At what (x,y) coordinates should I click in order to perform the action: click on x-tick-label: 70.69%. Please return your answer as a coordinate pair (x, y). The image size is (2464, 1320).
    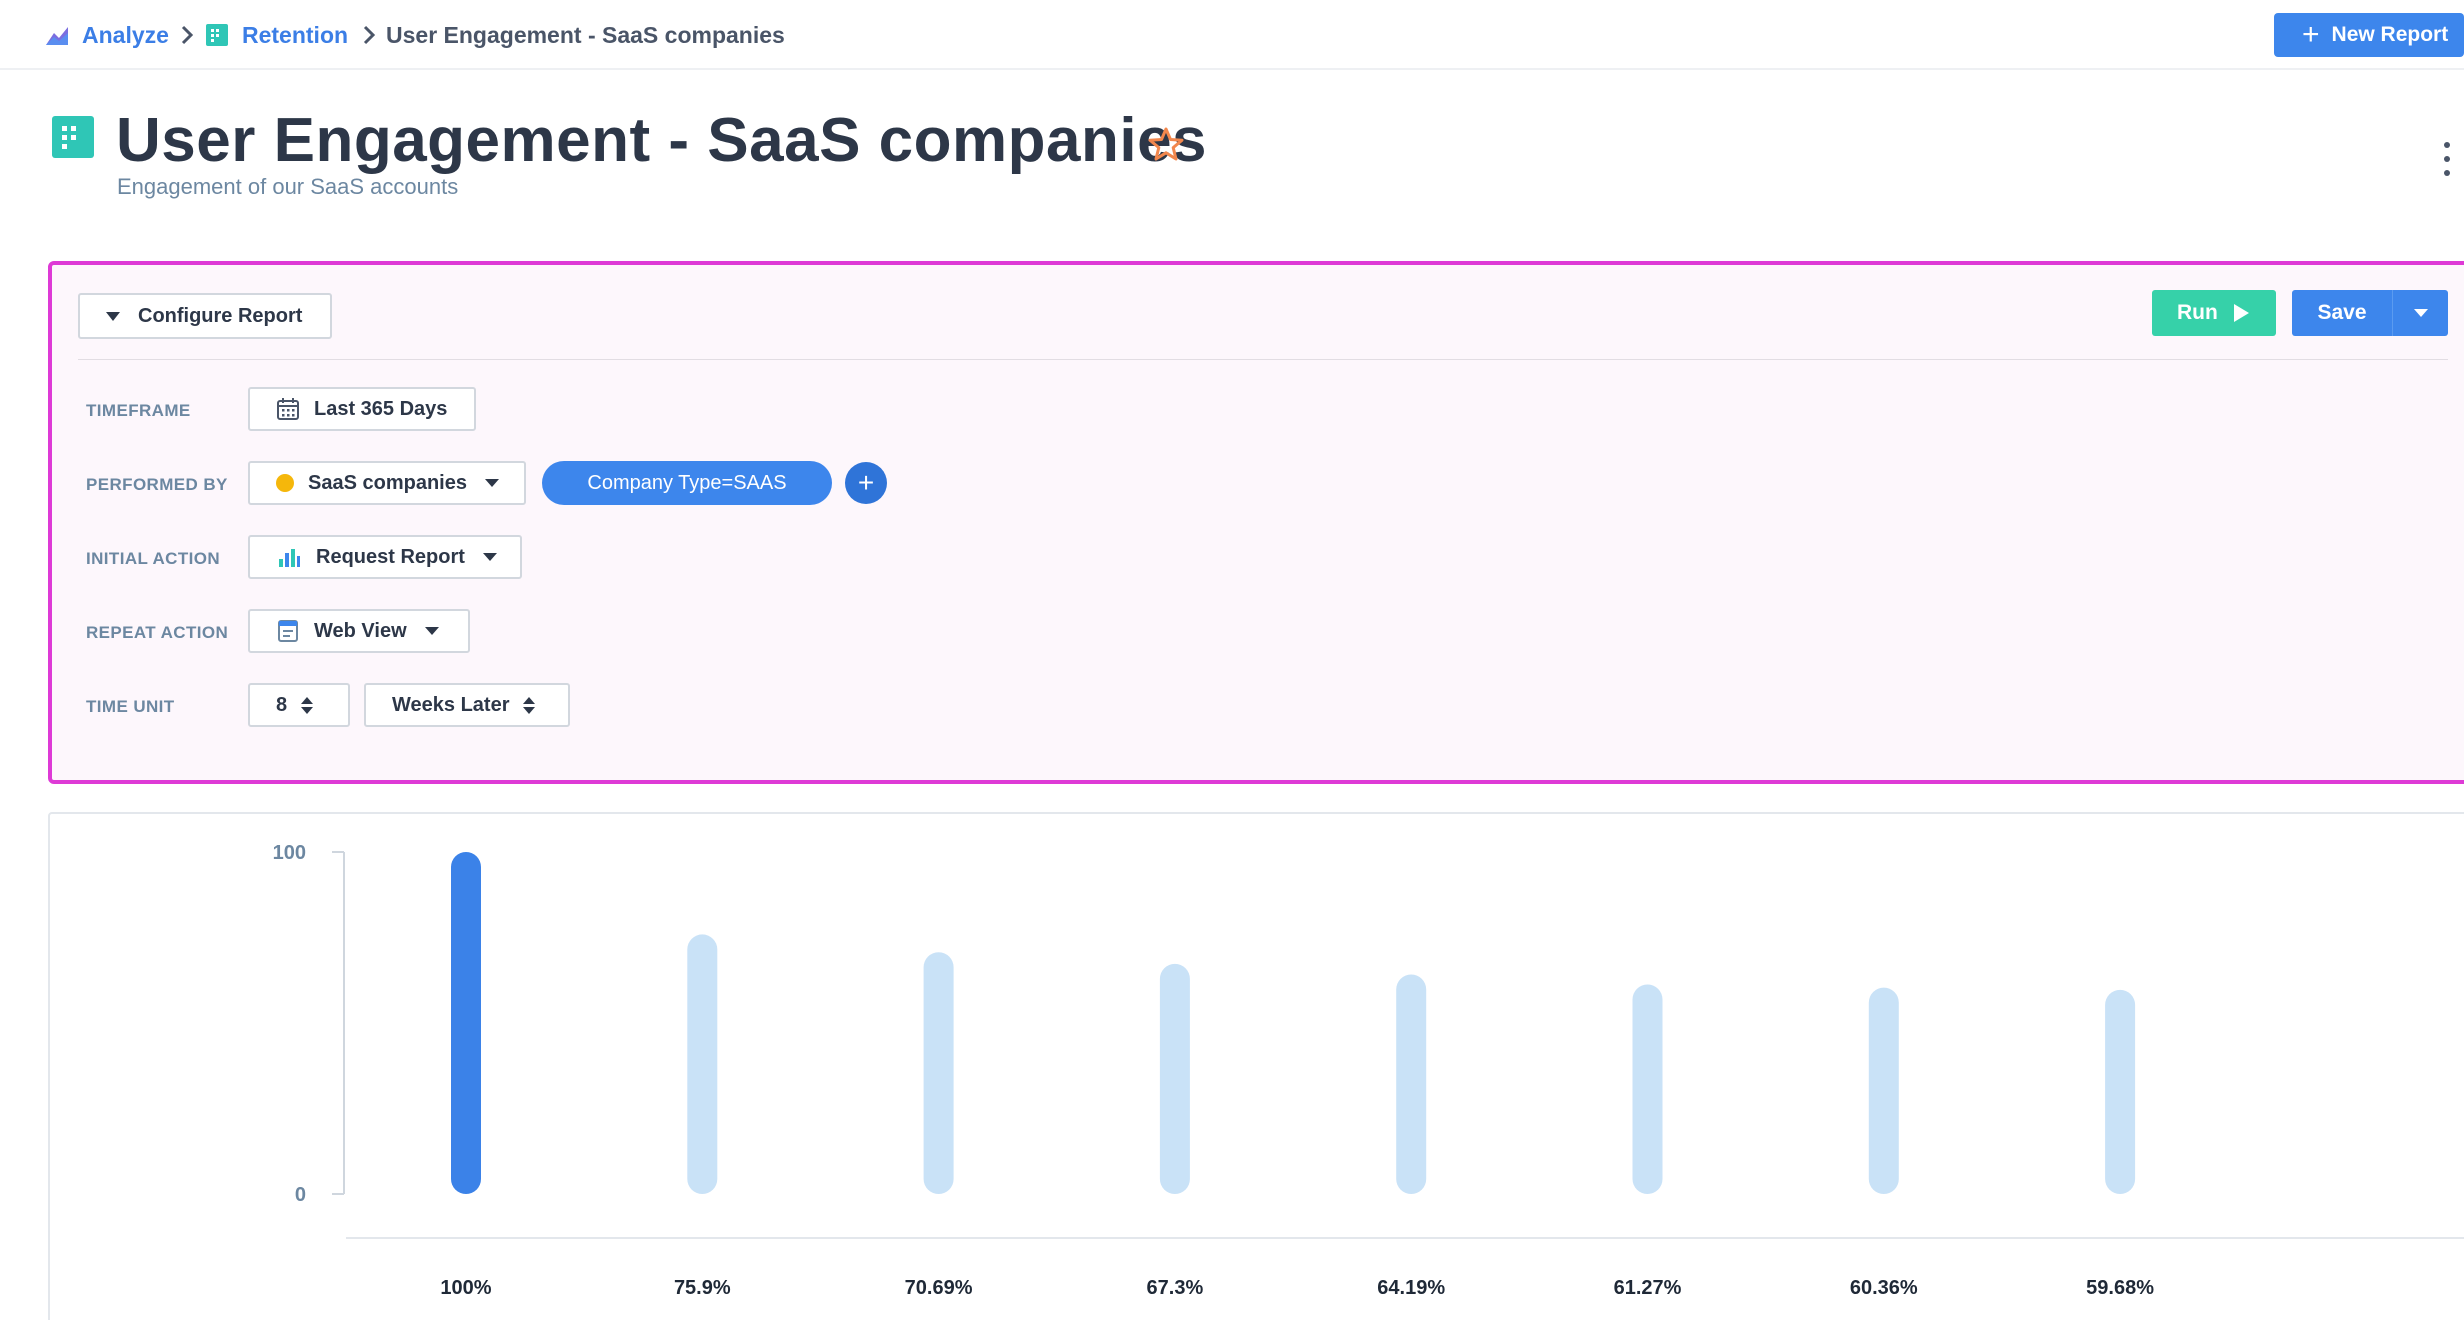
    Looking at the image, I should click on (939, 1288).